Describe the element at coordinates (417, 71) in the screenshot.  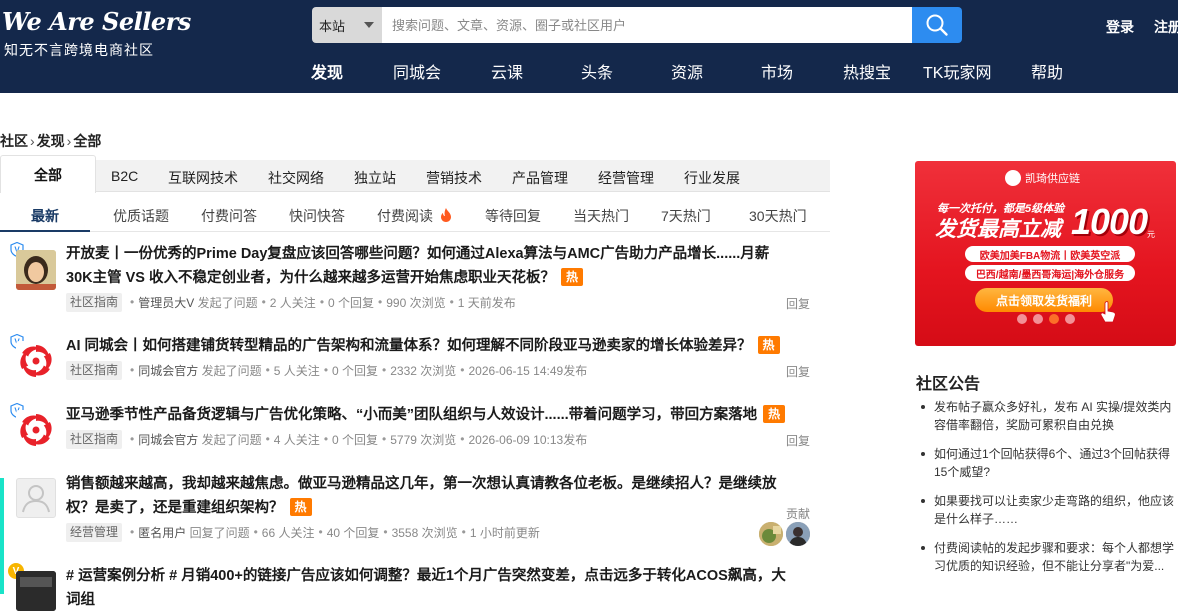
I see `nav-local-meetup: 同城会` at that location.